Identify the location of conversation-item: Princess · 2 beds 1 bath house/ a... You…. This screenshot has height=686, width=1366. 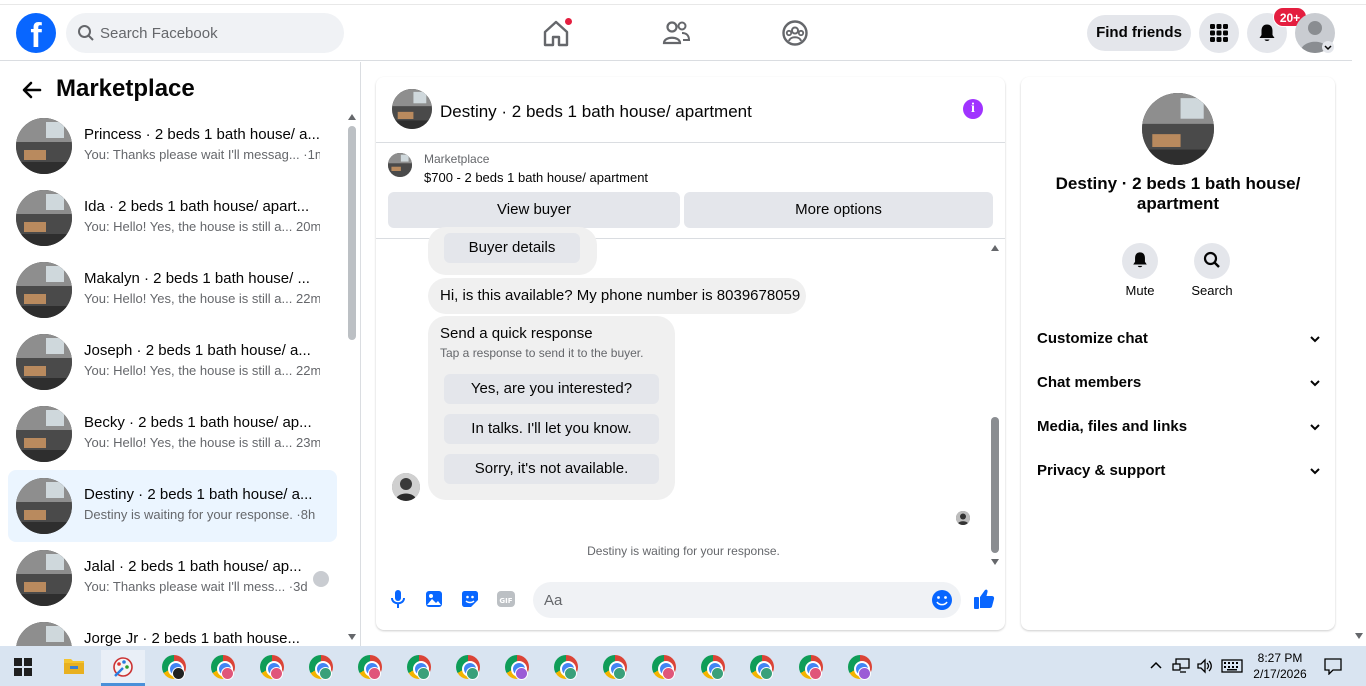
(172, 146).